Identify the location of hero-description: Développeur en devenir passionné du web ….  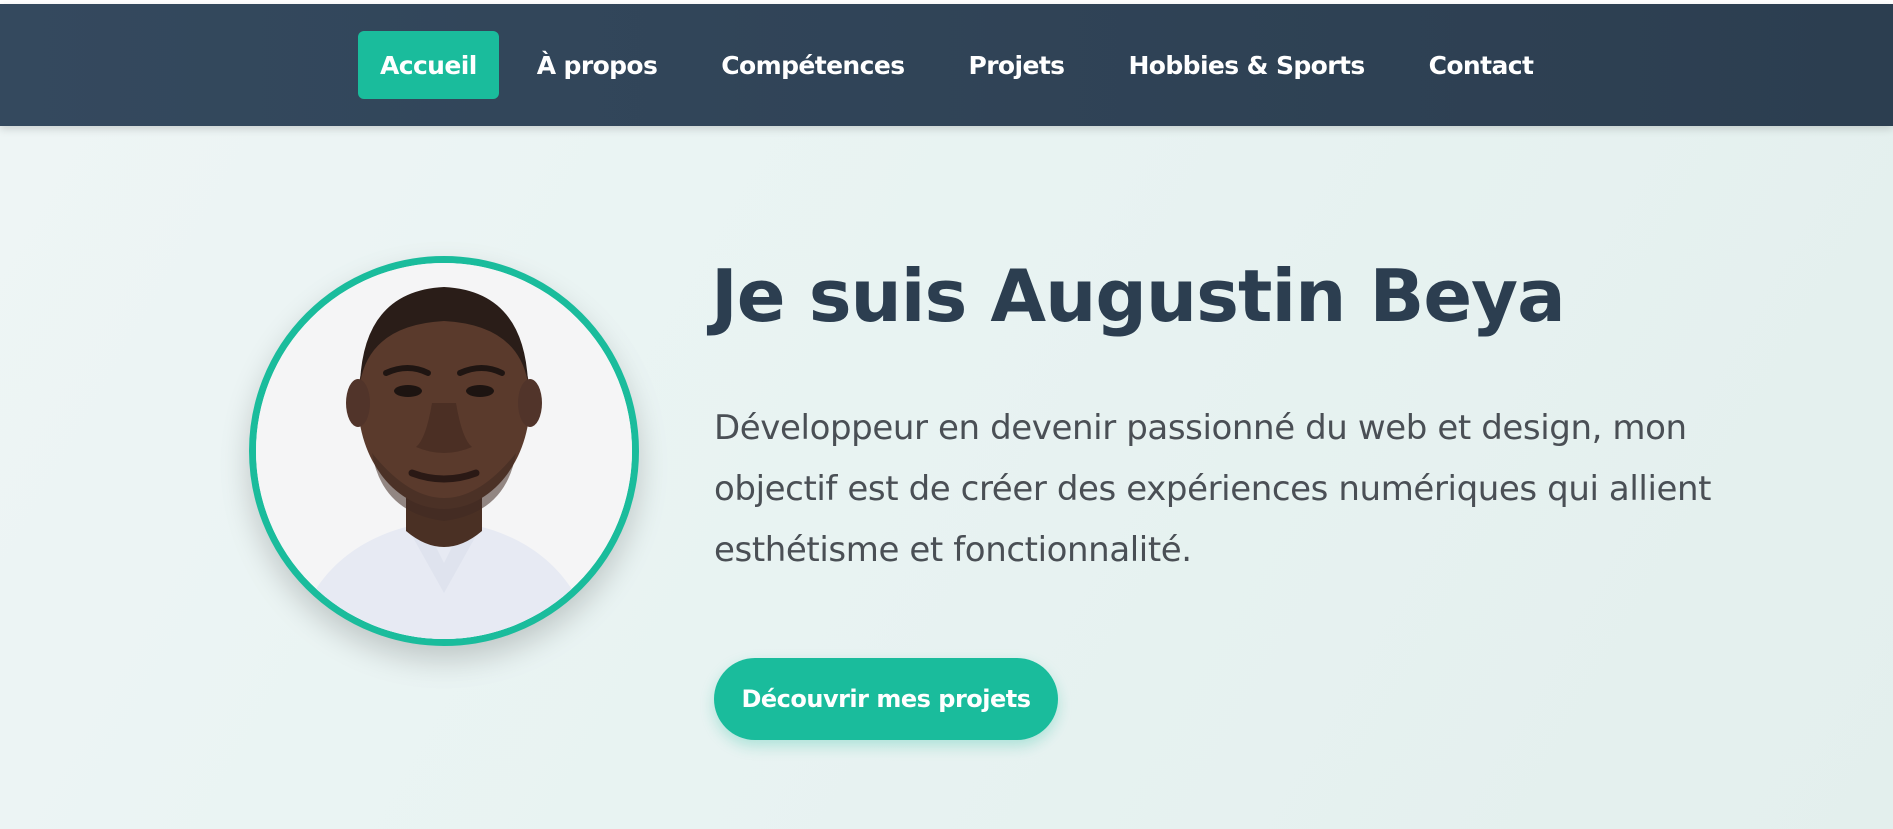
(1213, 489).